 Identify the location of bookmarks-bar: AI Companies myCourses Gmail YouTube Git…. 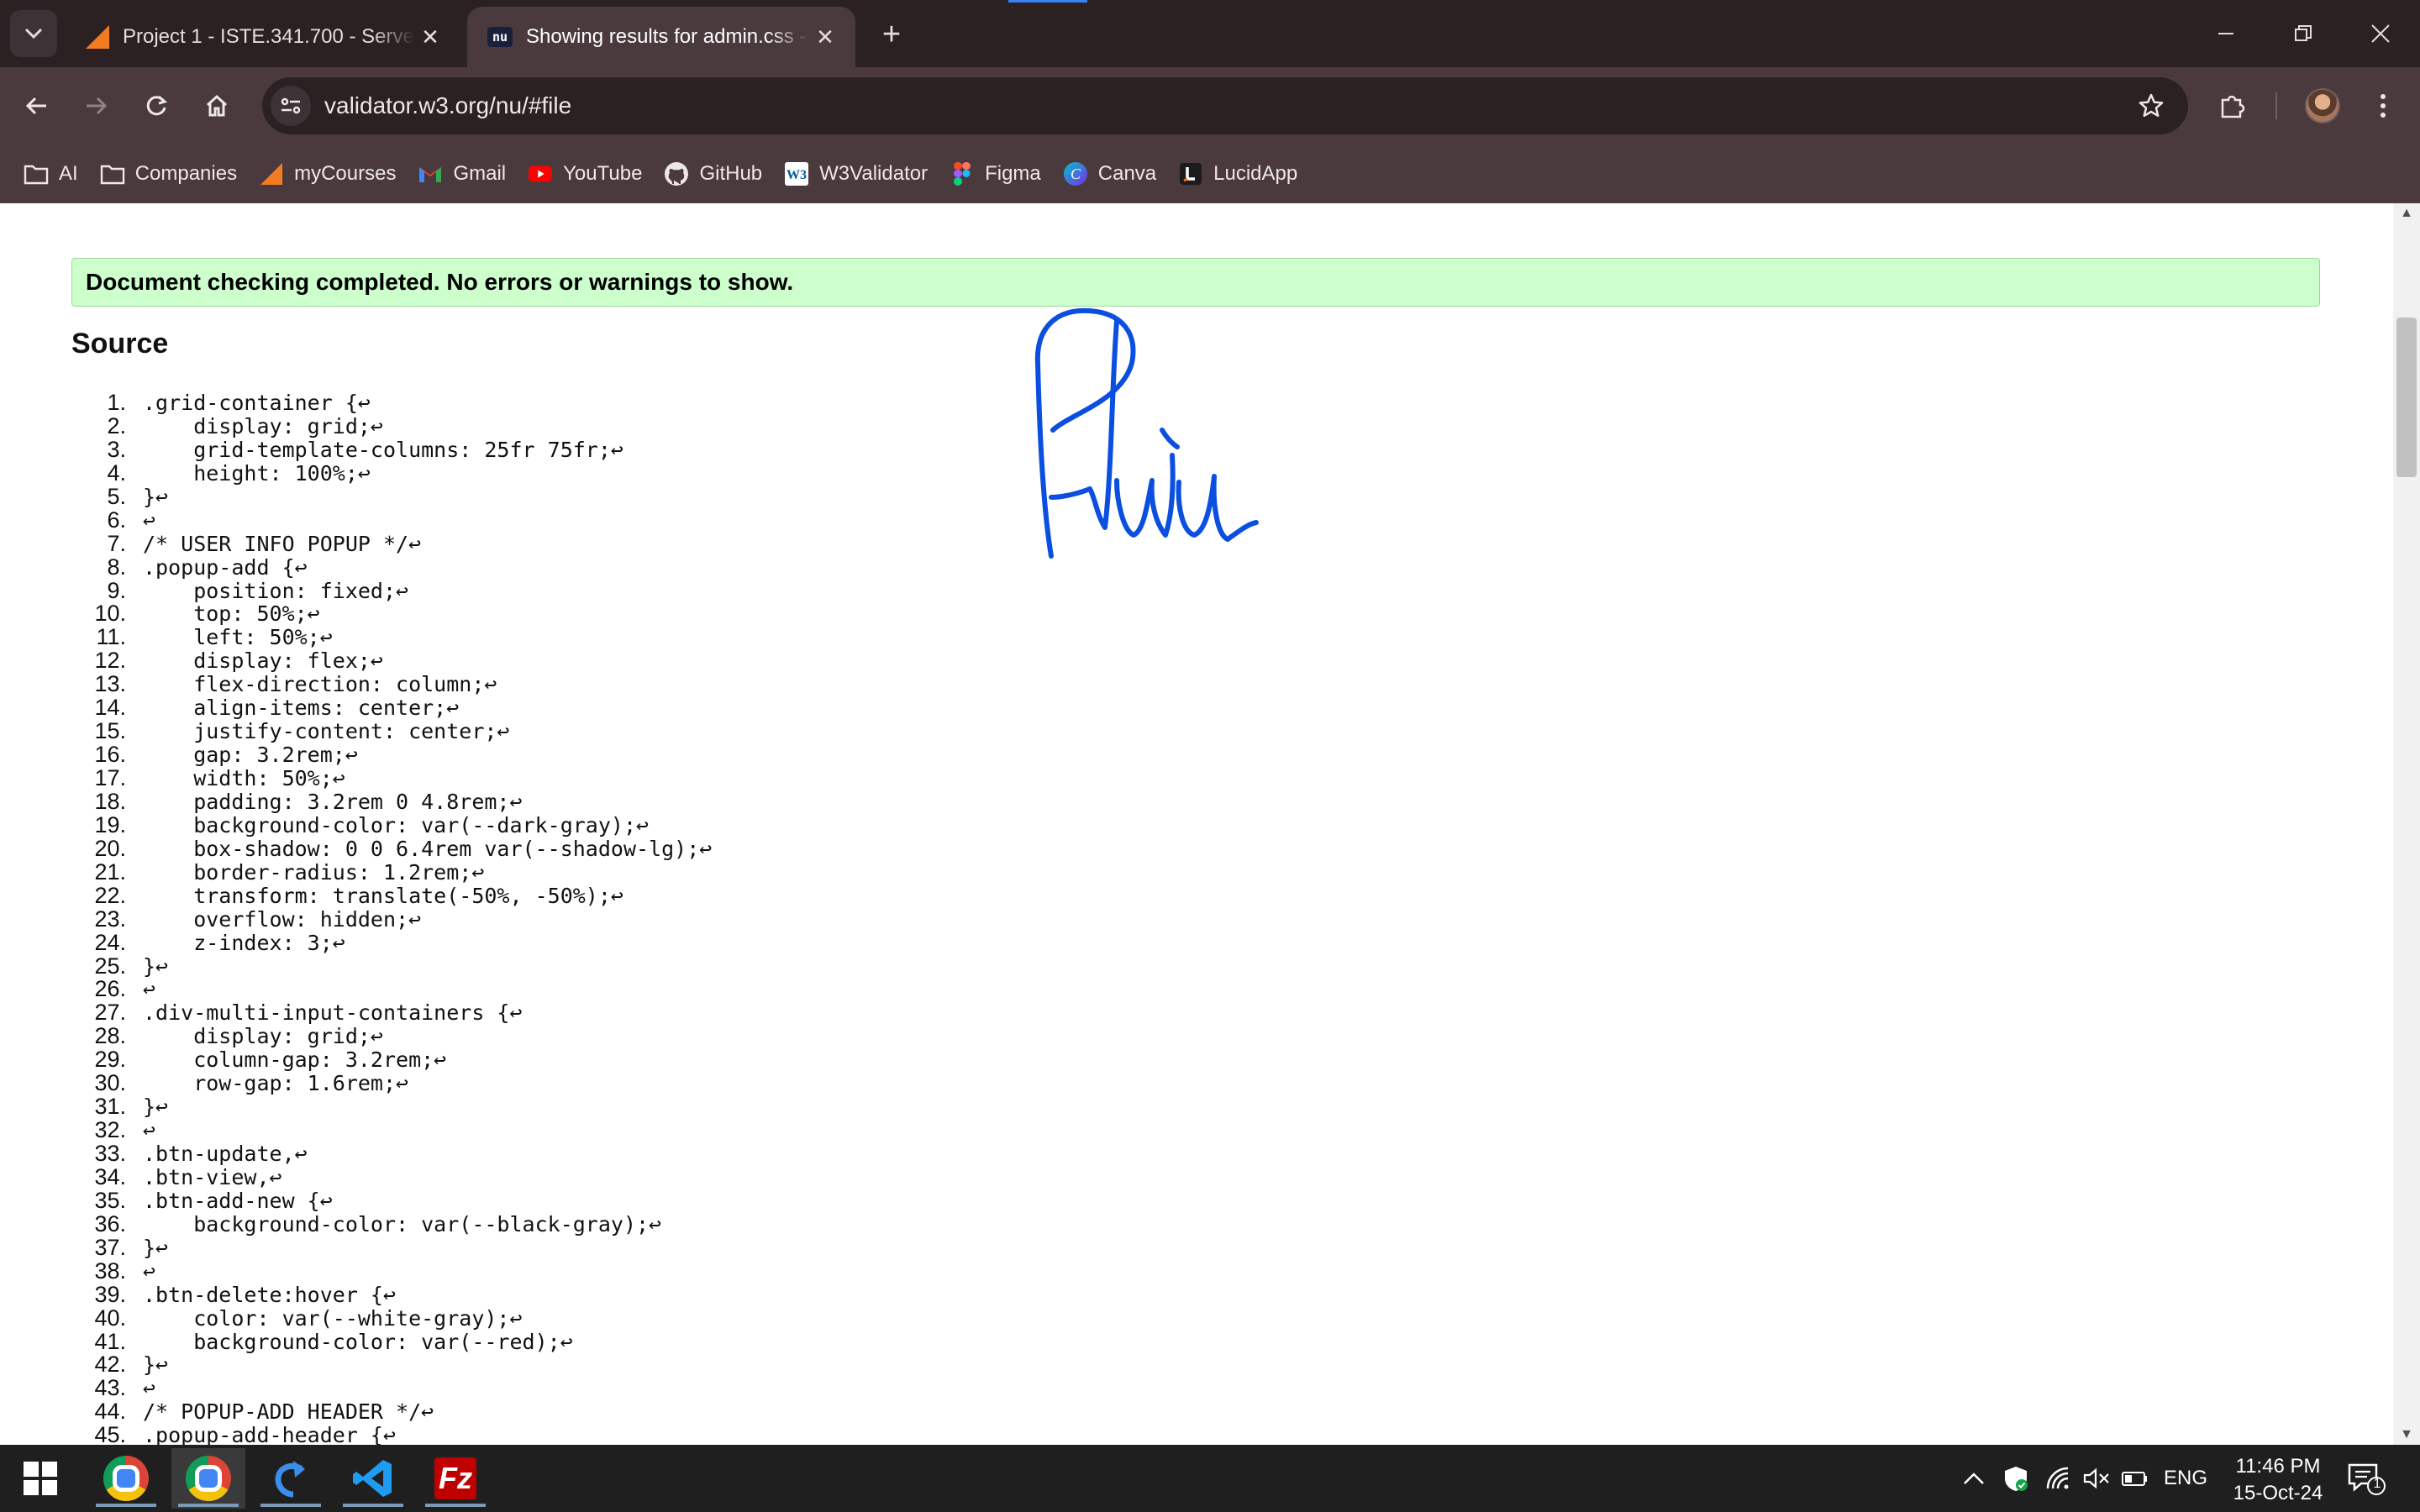
(1210, 173).